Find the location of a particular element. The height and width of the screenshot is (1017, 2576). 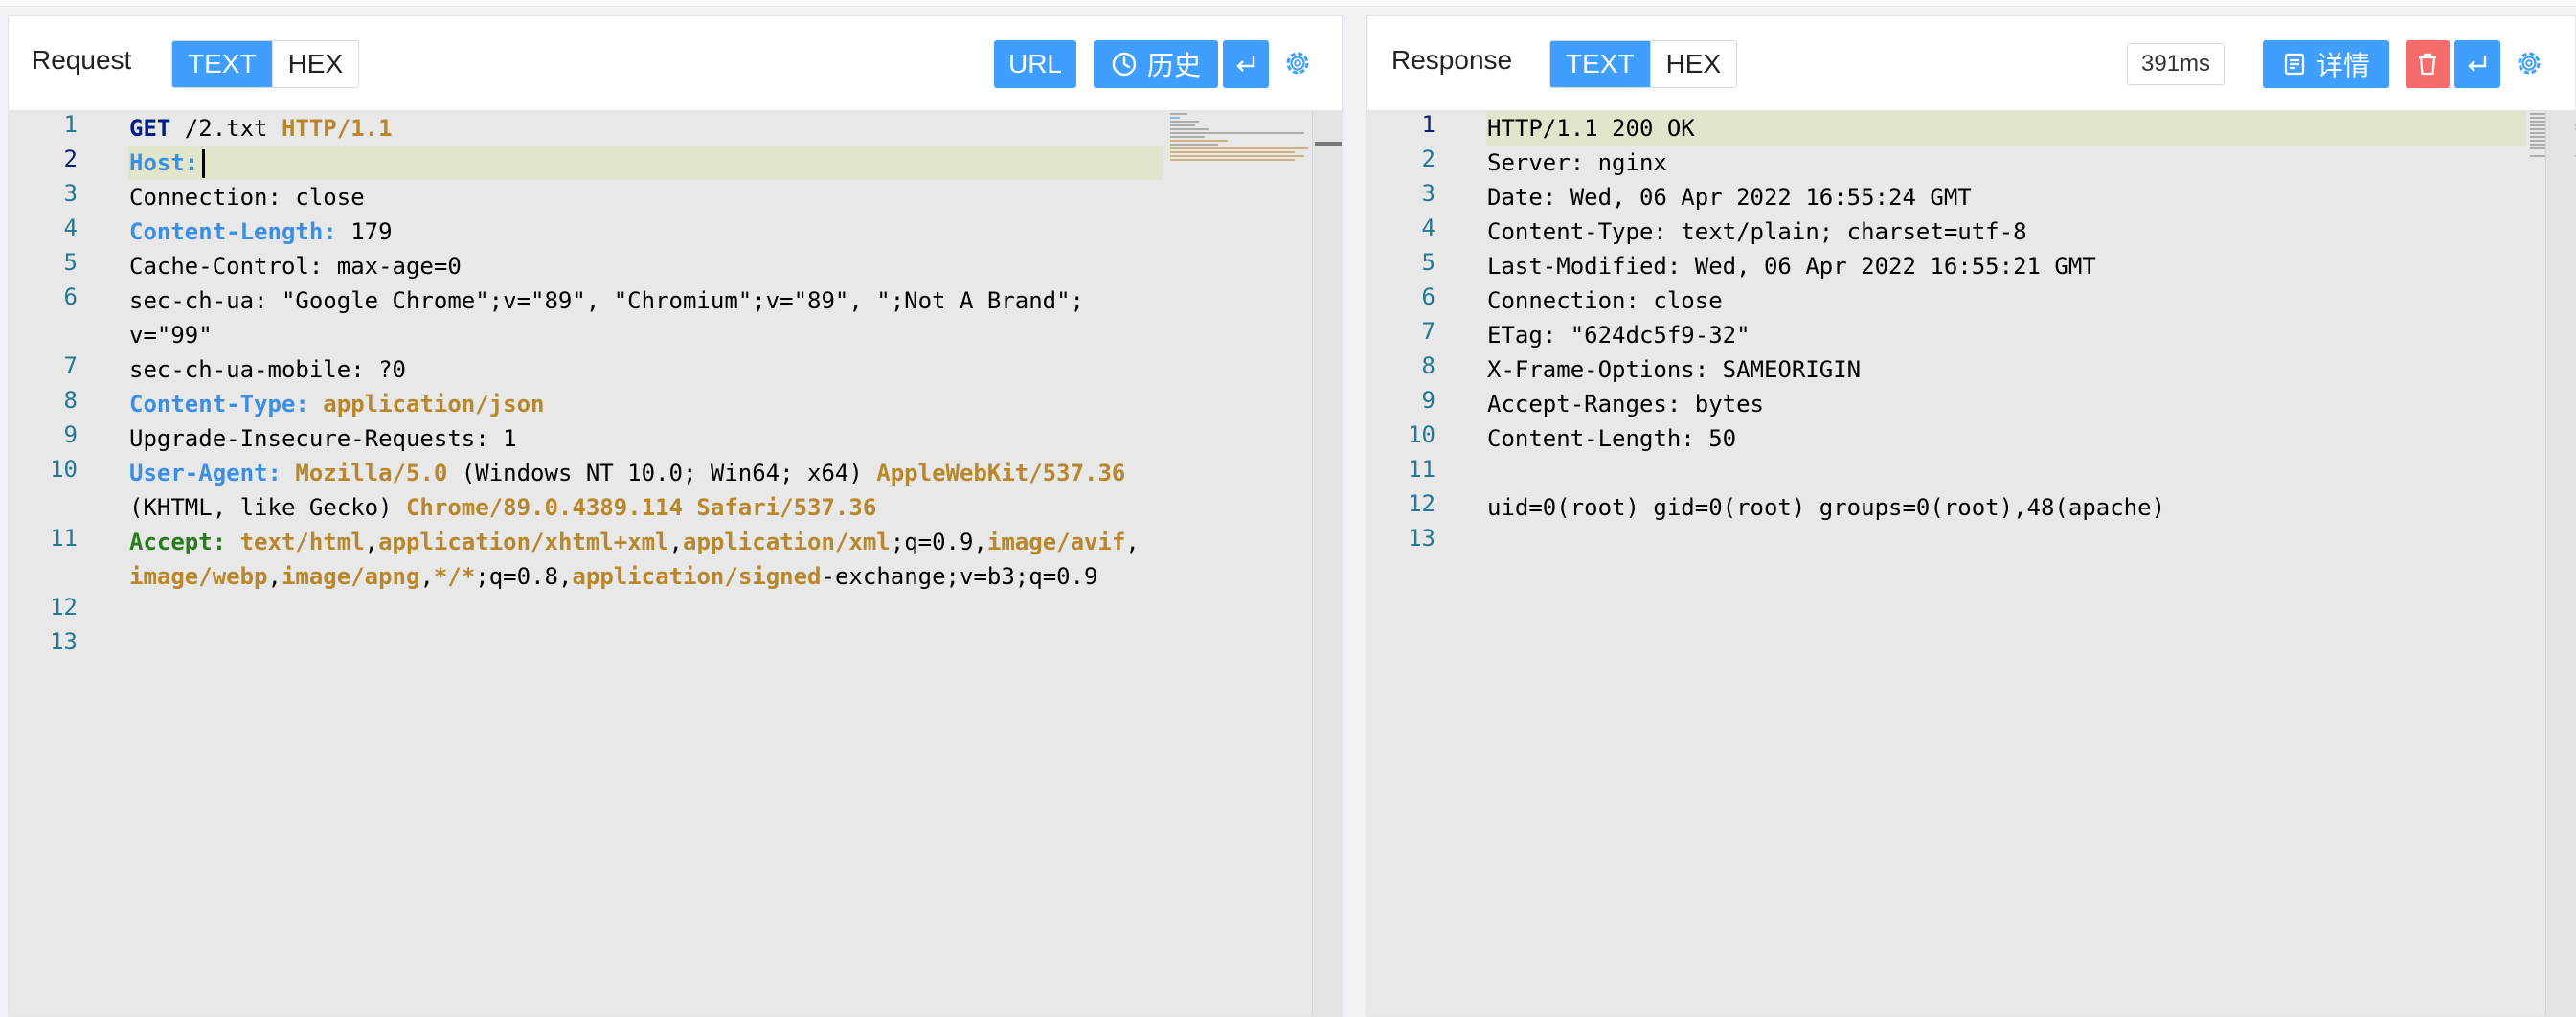

code-line: v="99" is located at coordinates (171, 335).